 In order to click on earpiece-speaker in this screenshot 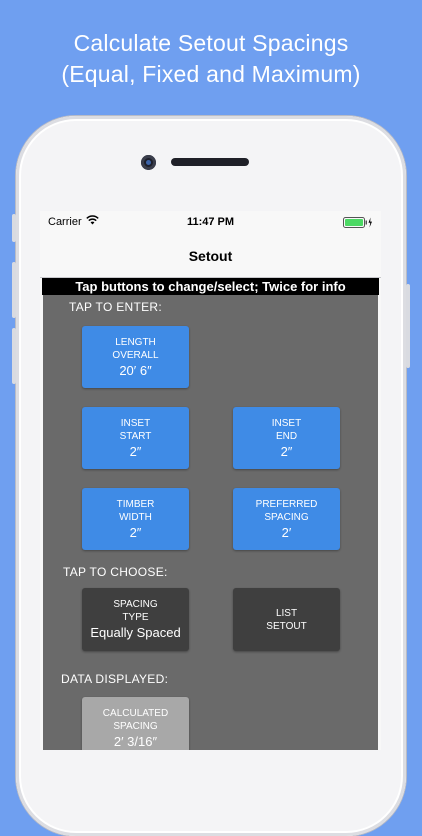, I will do `click(210, 162)`.